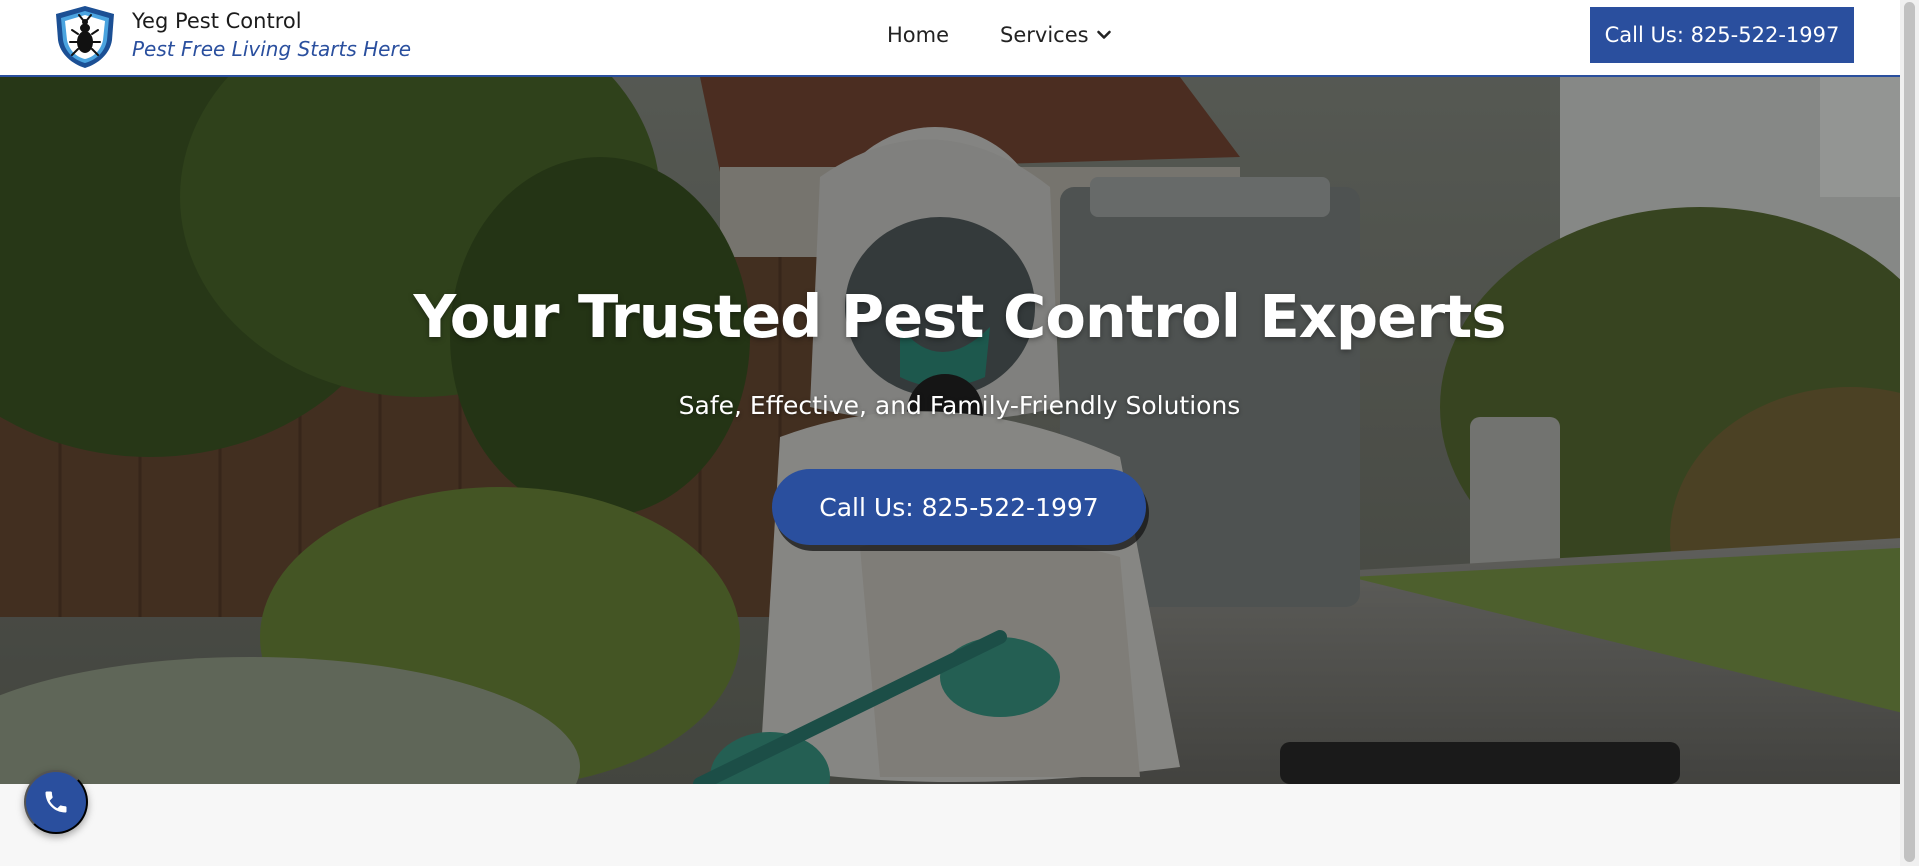 The image size is (1919, 866). What do you see at coordinates (217, 21) in the screenshot?
I see `brand-name: Yeg Pest Control` at bounding box center [217, 21].